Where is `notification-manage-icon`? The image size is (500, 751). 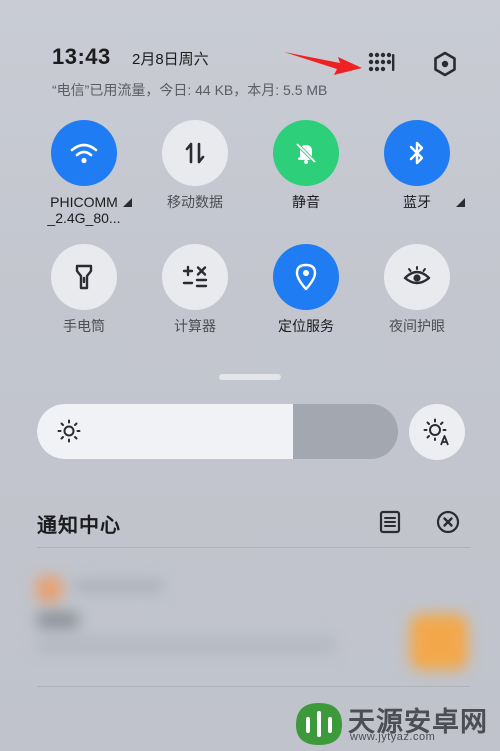
notification-manage-icon is located at coordinates (390, 522).